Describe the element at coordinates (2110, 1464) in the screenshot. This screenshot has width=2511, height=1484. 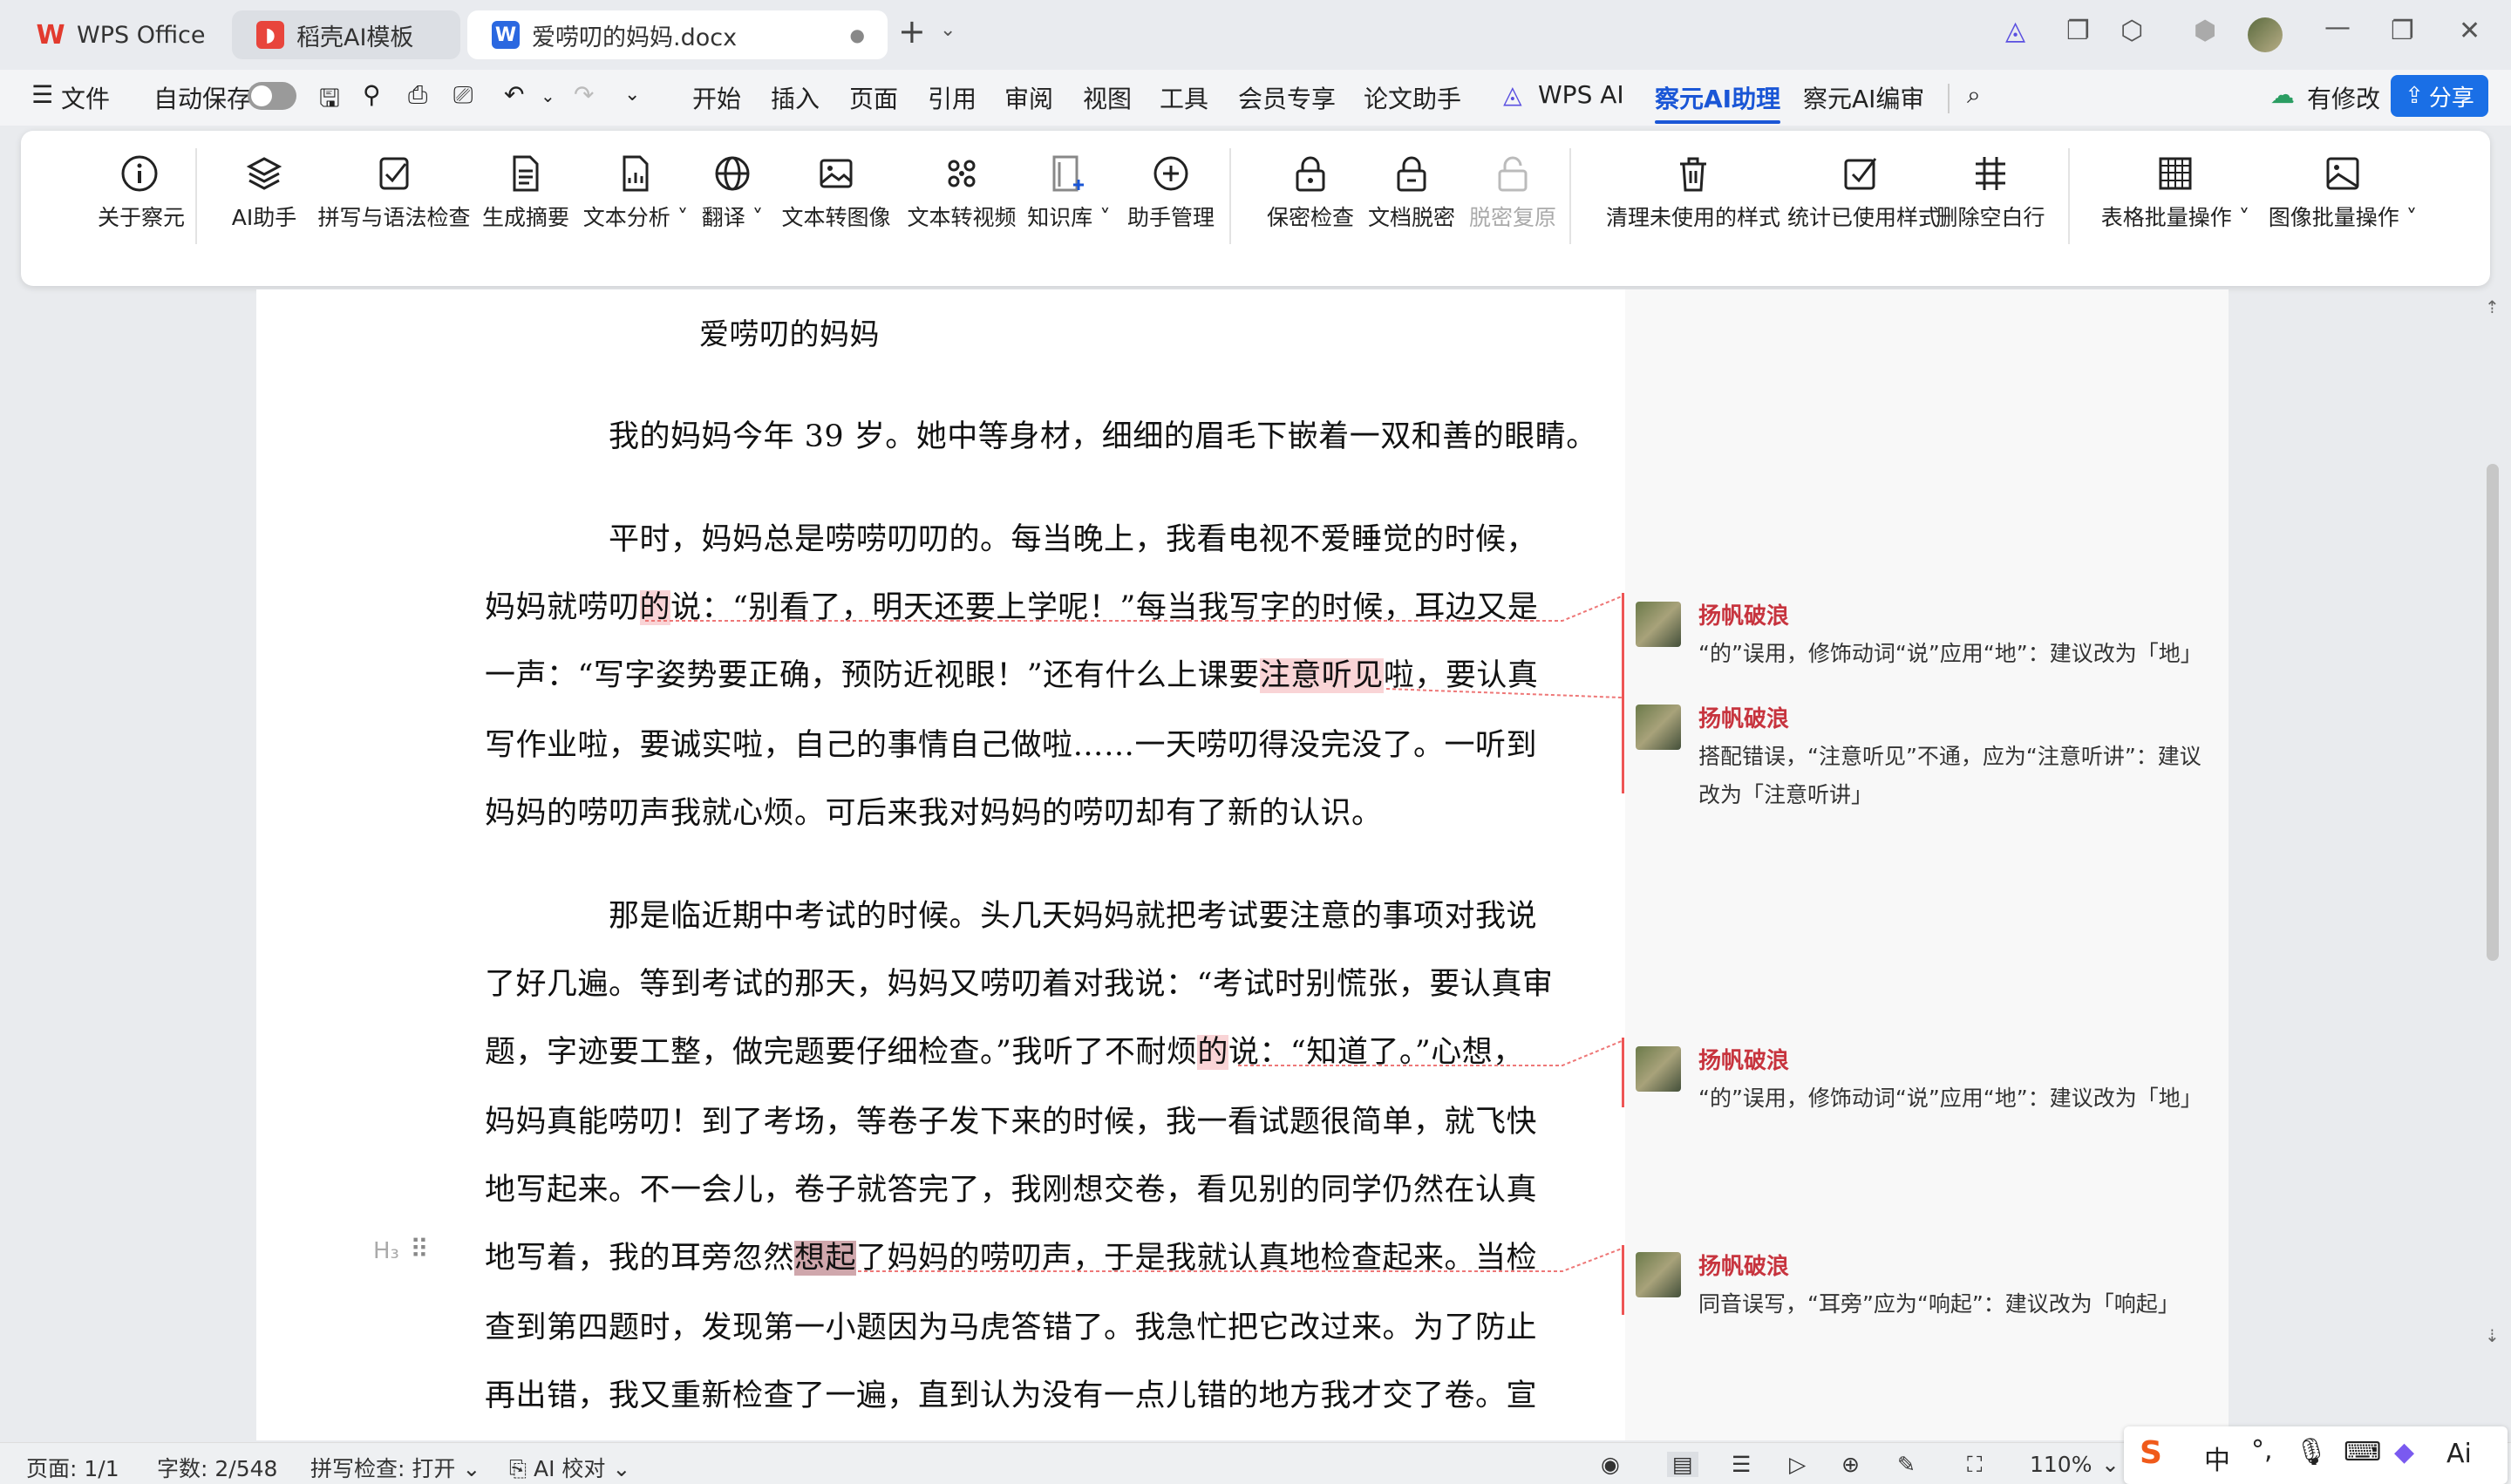
I see `zoom-dropdown-icon: ⌄` at that location.